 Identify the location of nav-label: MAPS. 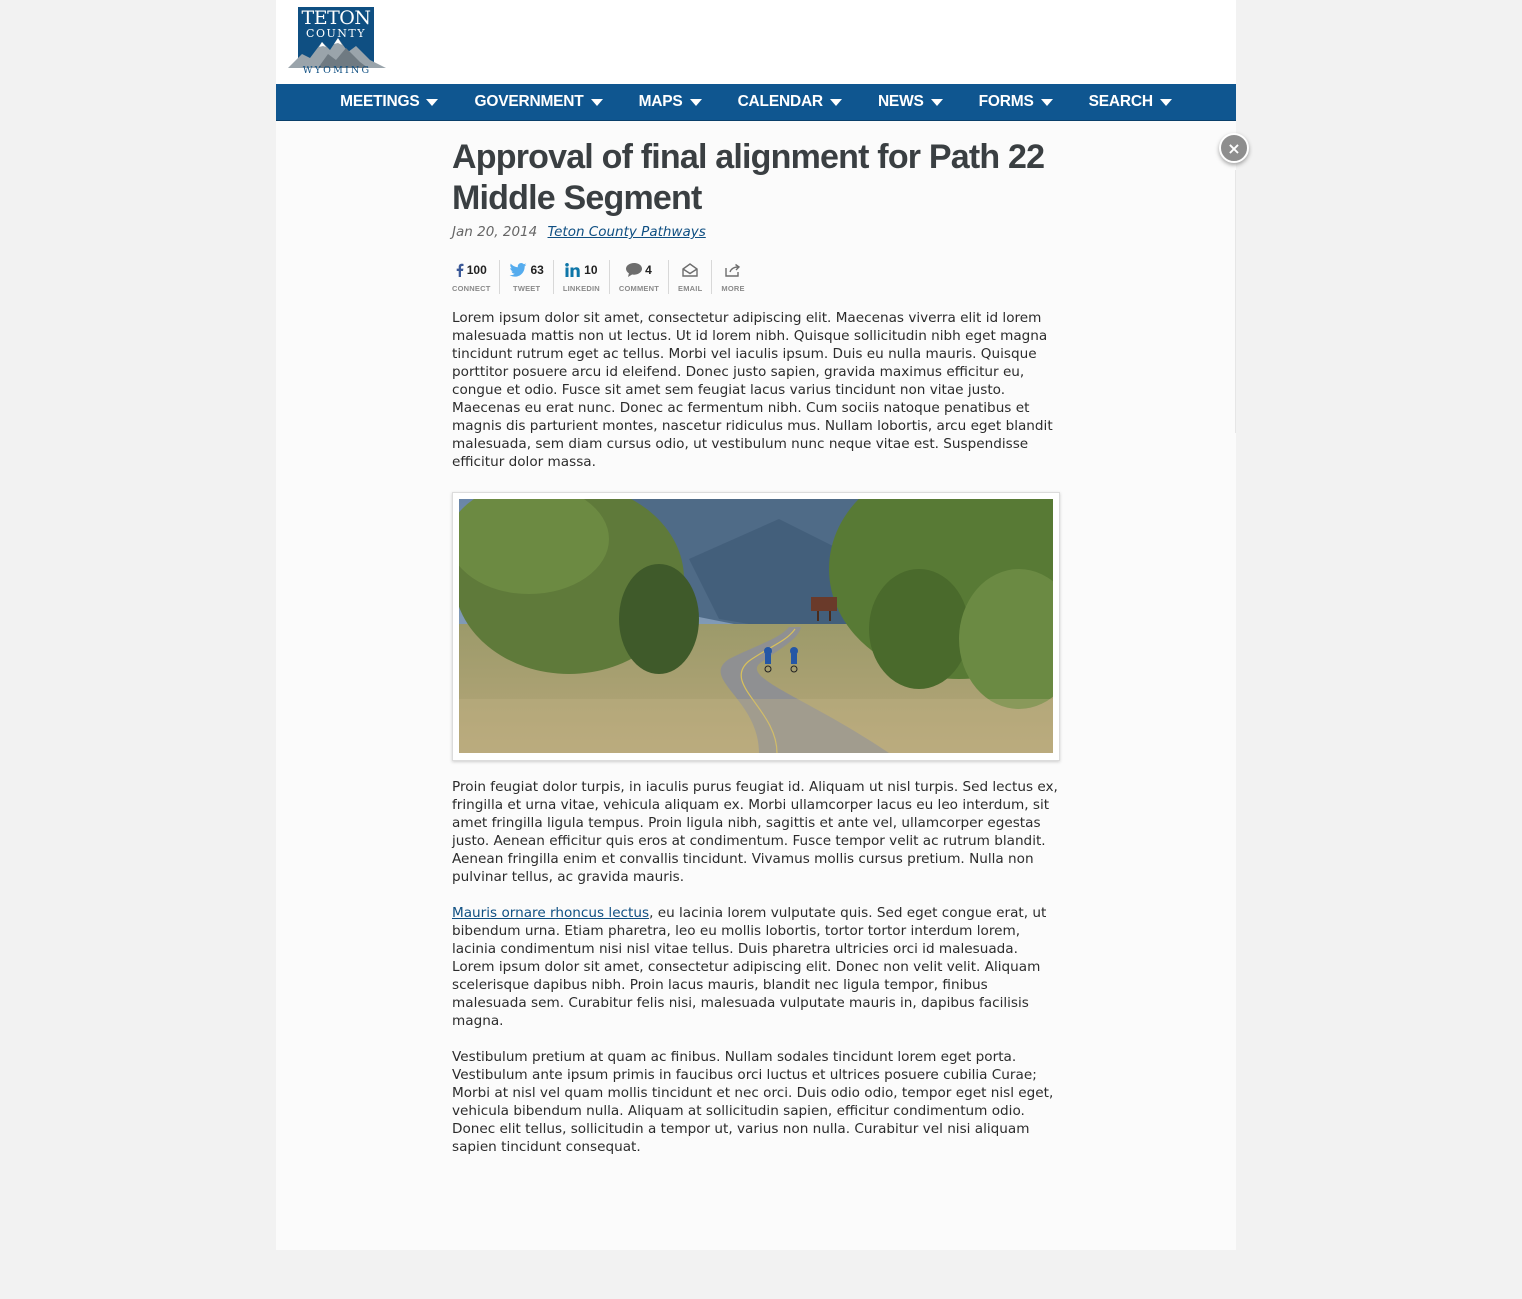
(660, 101).